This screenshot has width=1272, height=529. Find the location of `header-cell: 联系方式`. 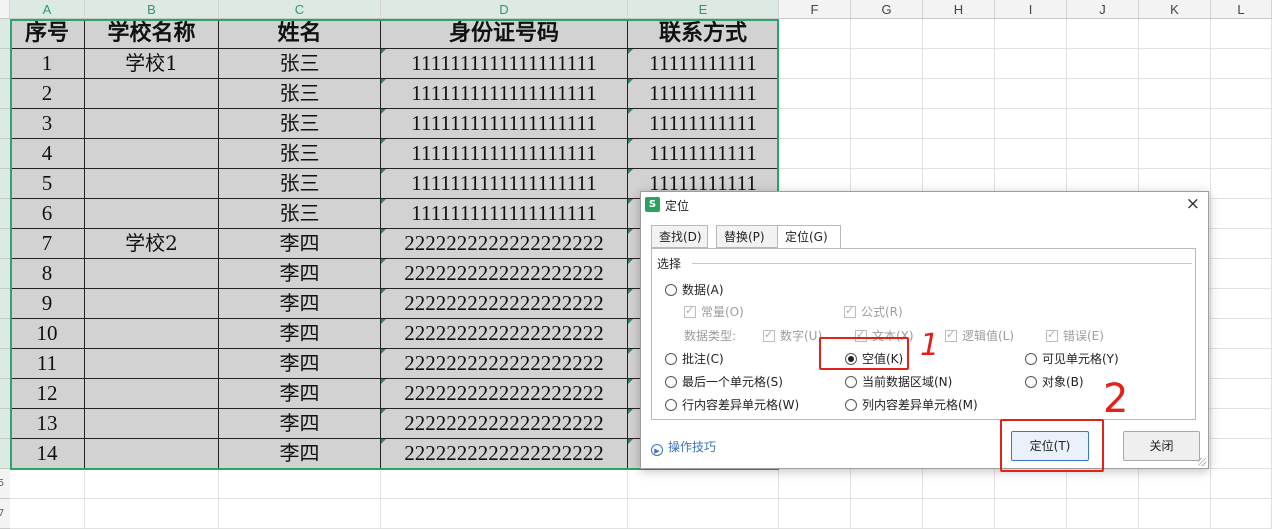

header-cell: 联系方式 is located at coordinates (703, 34).